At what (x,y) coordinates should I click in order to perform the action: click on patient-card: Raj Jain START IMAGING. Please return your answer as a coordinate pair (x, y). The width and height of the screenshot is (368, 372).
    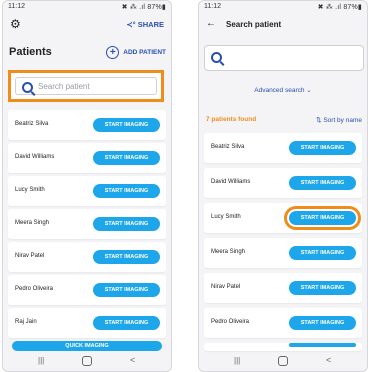
    Looking at the image, I should click on (87, 323).